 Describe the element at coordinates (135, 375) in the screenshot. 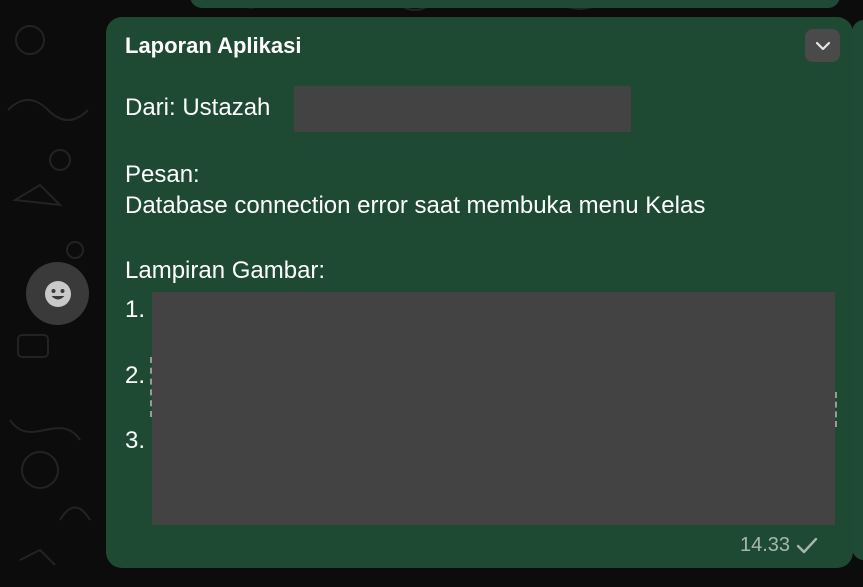

I see `attachment-number-2: 2.` at that location.